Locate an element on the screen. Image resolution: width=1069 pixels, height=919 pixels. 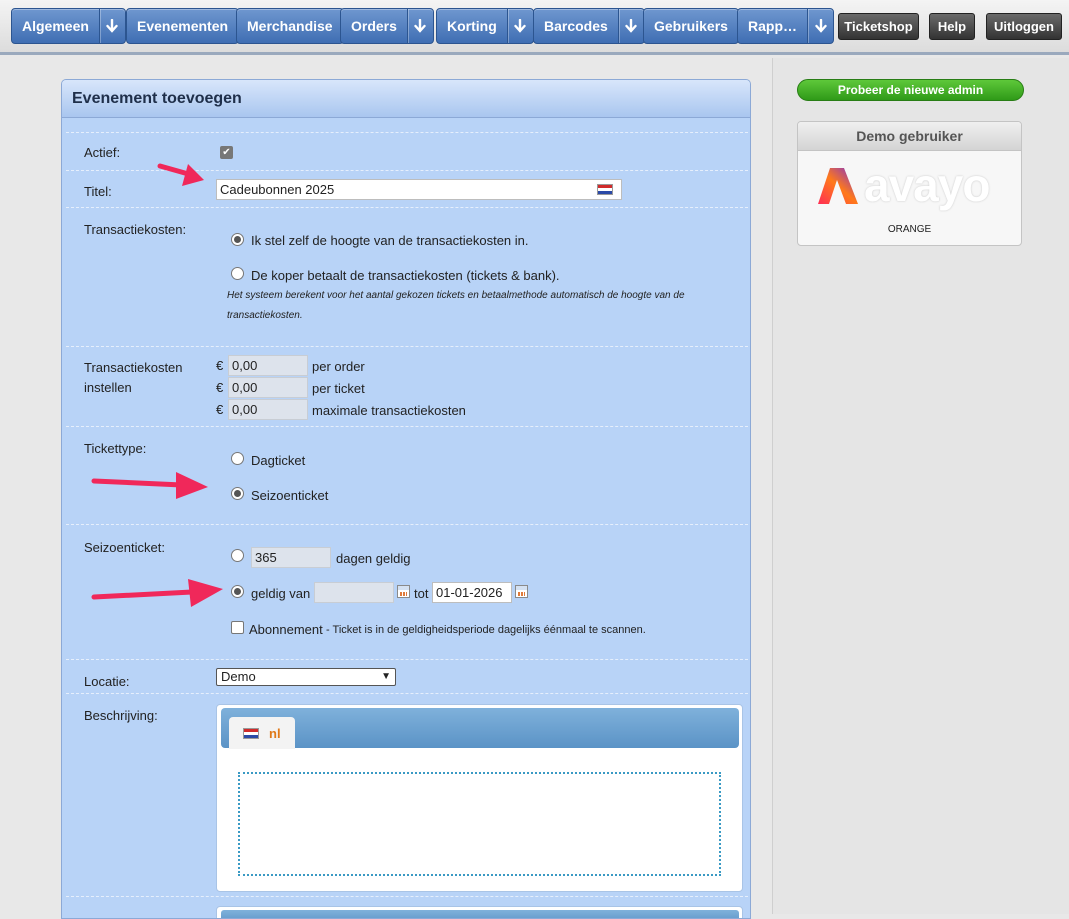
nav-barcodes: Barcodes is located at coordinates (589, 26).